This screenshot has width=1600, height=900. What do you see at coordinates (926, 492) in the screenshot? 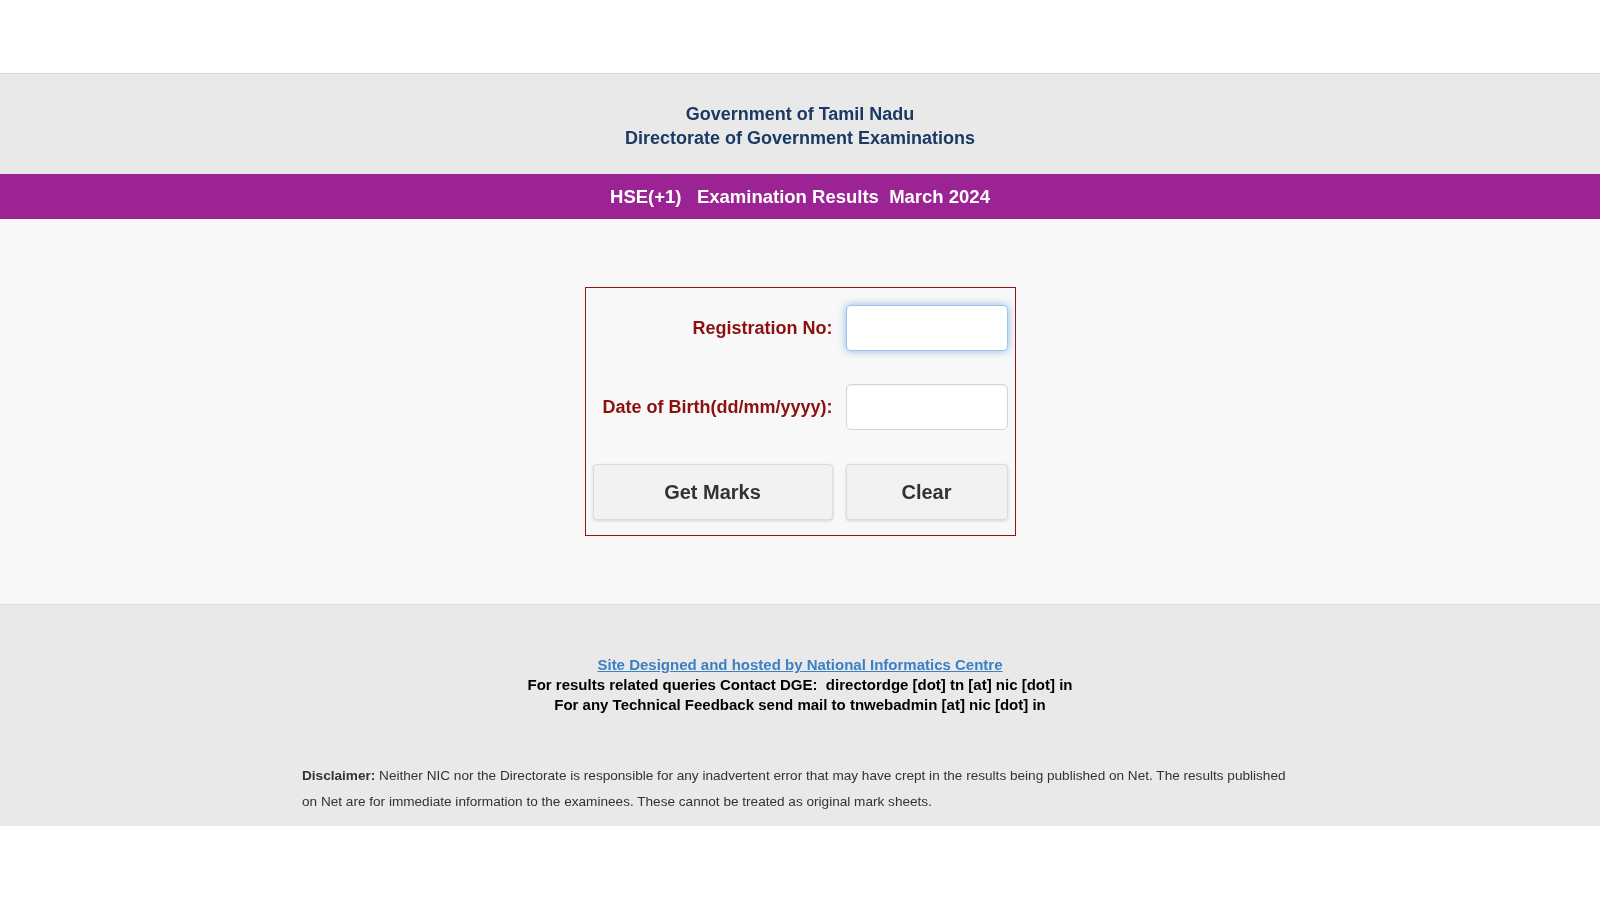
I see `clear-button: Clear` at bounding box center [926, 492].